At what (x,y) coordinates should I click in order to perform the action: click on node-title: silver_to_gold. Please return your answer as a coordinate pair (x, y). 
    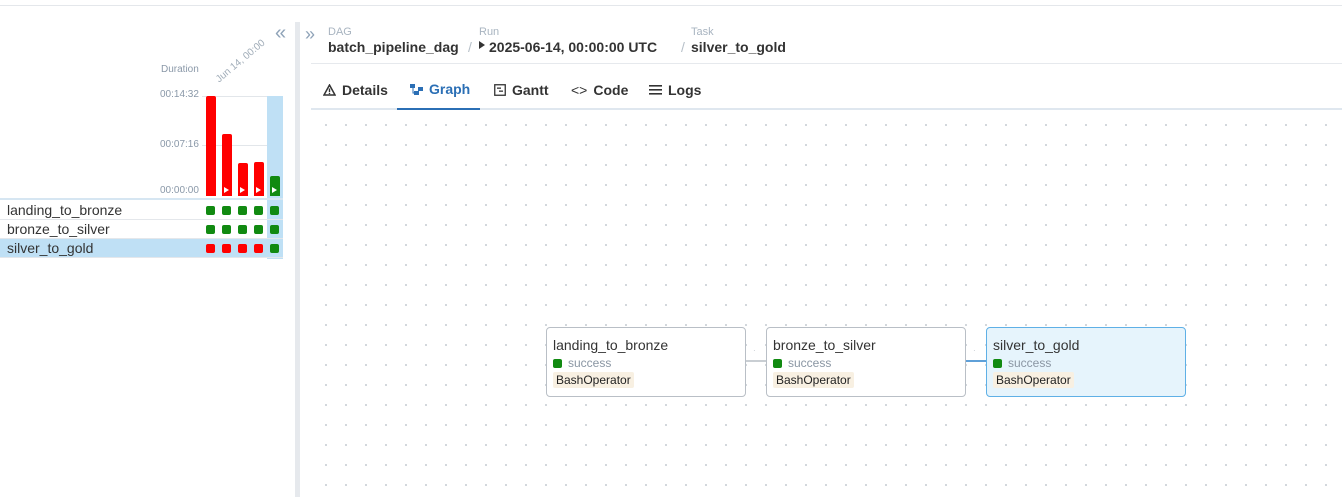
    Looking at the image, I should click on (1036, 345).